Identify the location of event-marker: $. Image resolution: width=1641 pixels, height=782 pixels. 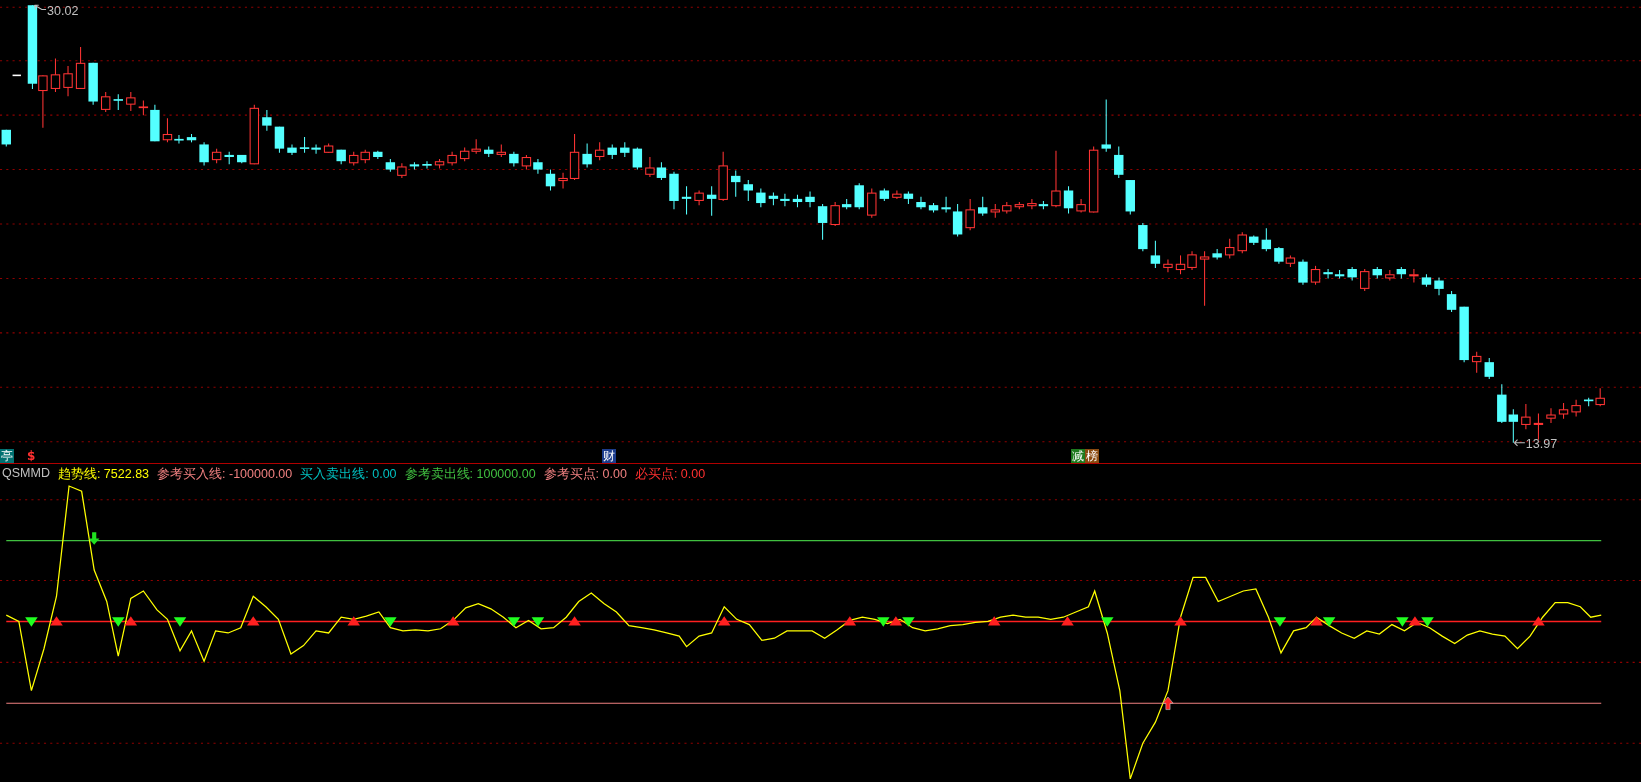
(31, 456).